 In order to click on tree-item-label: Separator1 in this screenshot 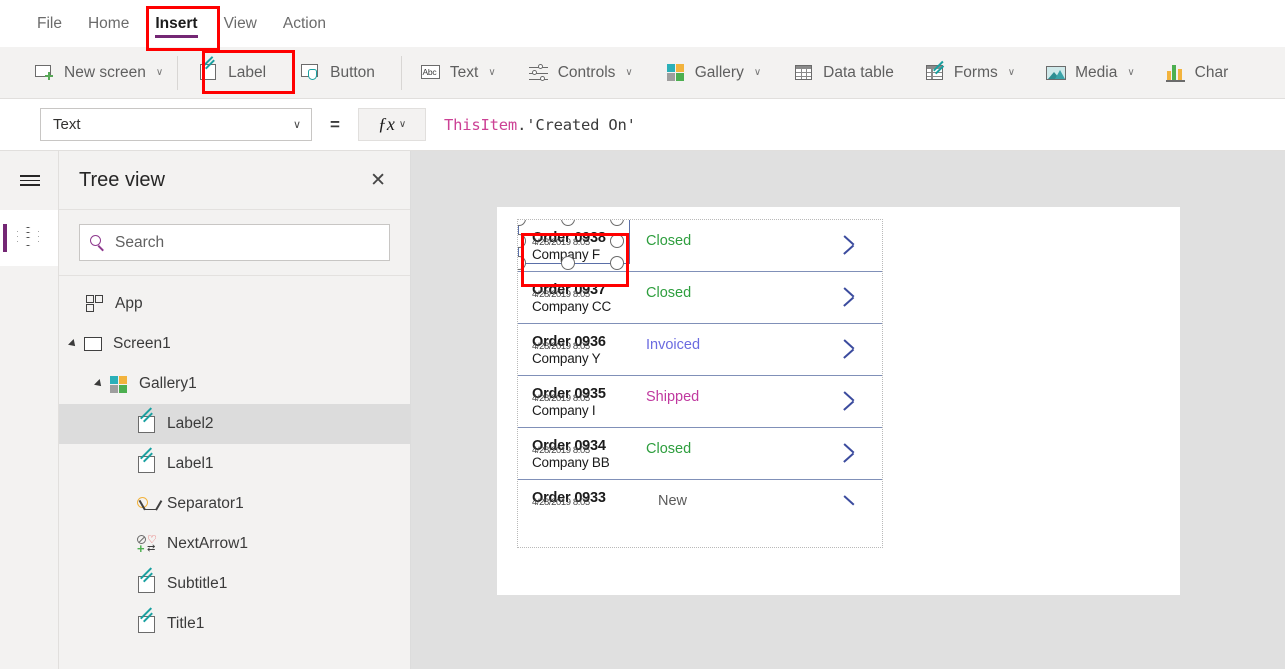, I will do `click(205, 503)`.